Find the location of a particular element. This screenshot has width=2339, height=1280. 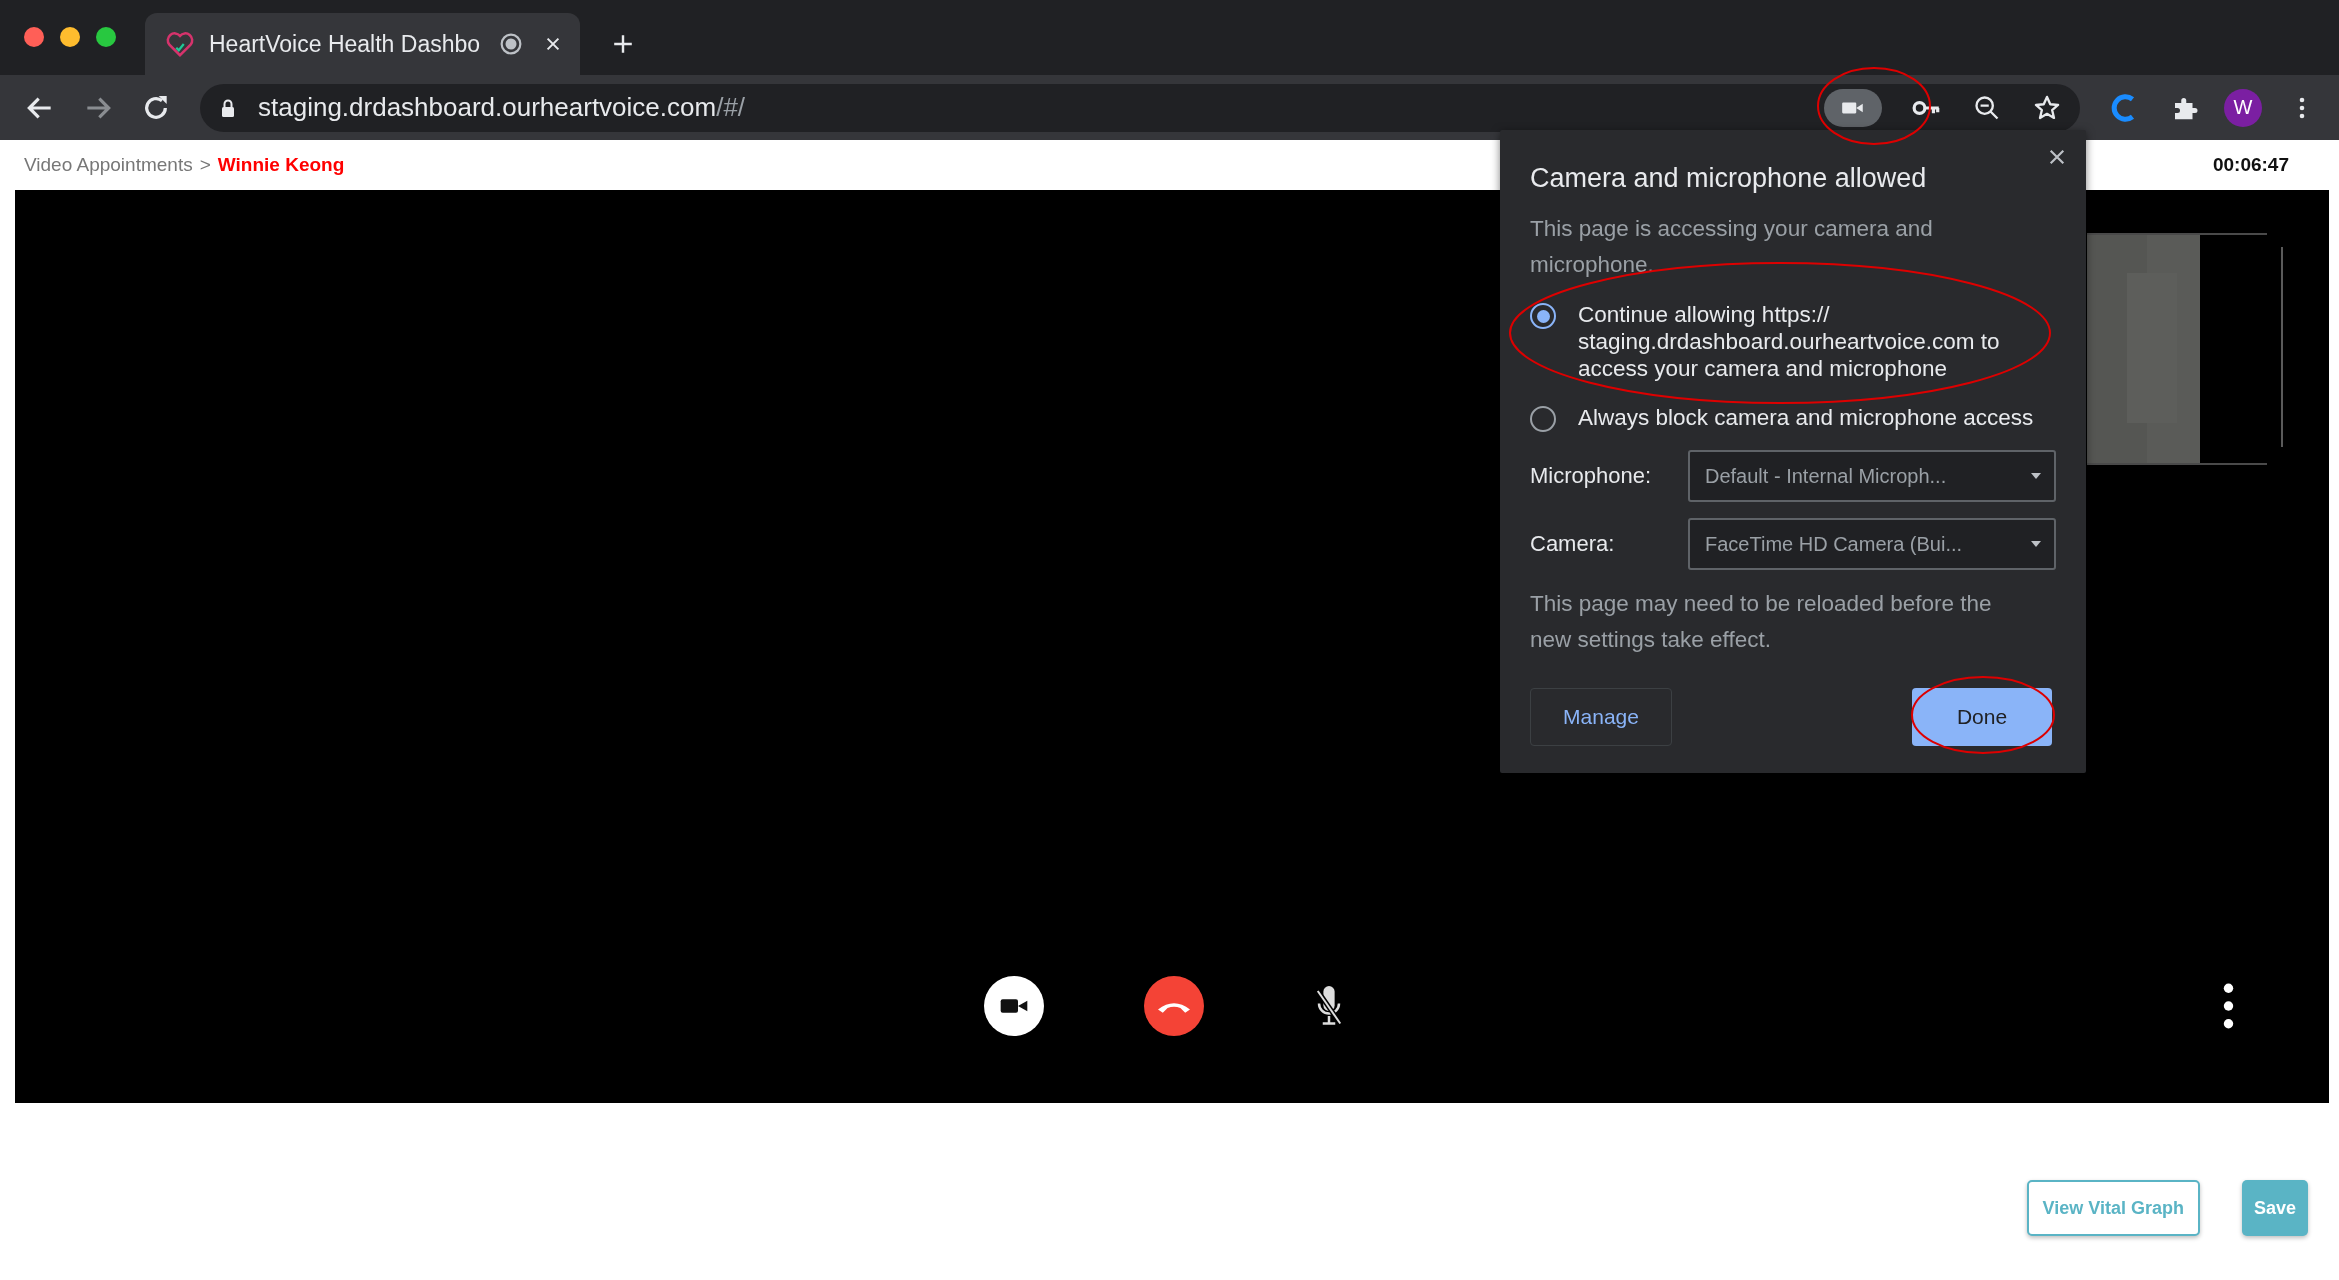

option-label: Continue allowing https:// staging.drdashboard.ourheartvoice.com to access your camera and microphone is located at coordinates (1789, 341).